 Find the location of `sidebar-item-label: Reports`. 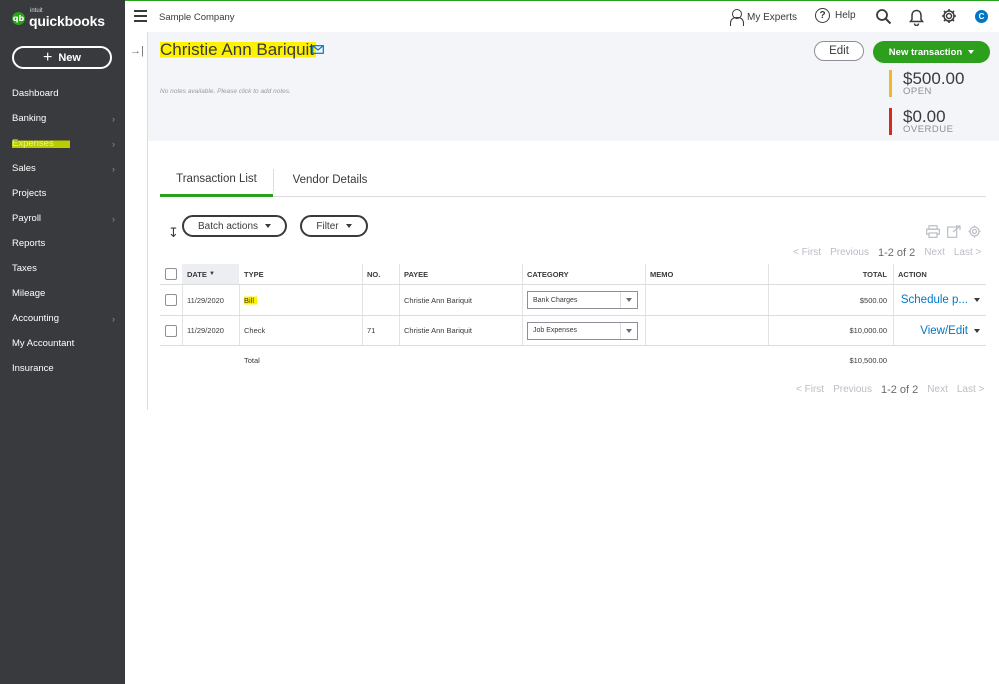

sidebar-item-label: Reports is located at coordinates (29, 243).